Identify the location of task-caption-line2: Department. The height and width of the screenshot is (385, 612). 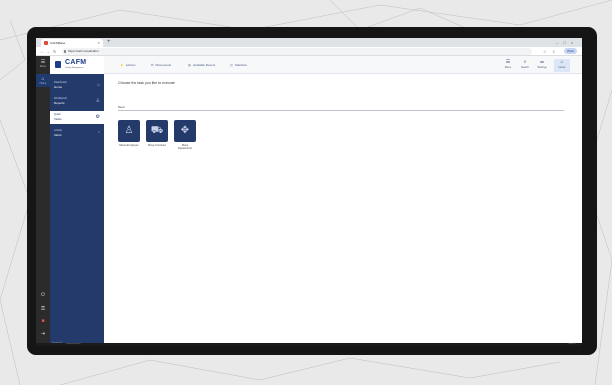
(185, 148).